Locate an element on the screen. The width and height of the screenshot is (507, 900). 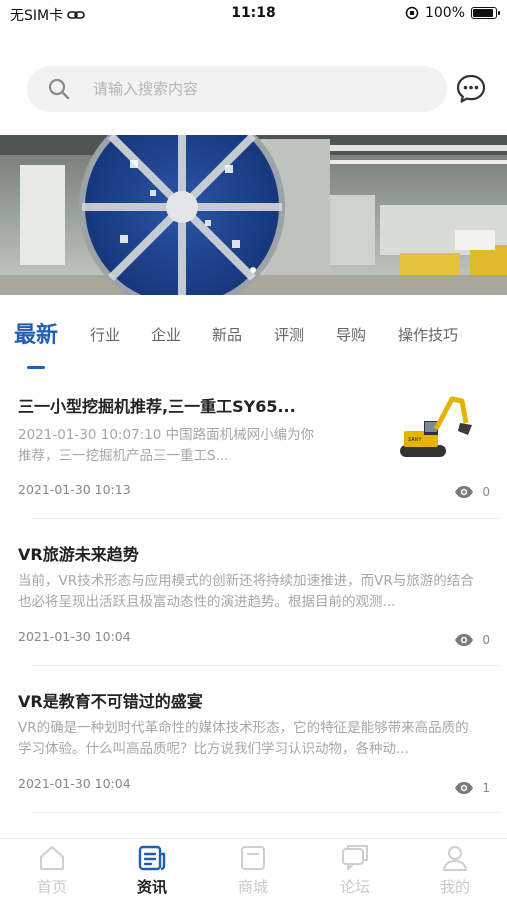
tab-operation-tips: 操作技巧 is located at coordinates (428, 334).